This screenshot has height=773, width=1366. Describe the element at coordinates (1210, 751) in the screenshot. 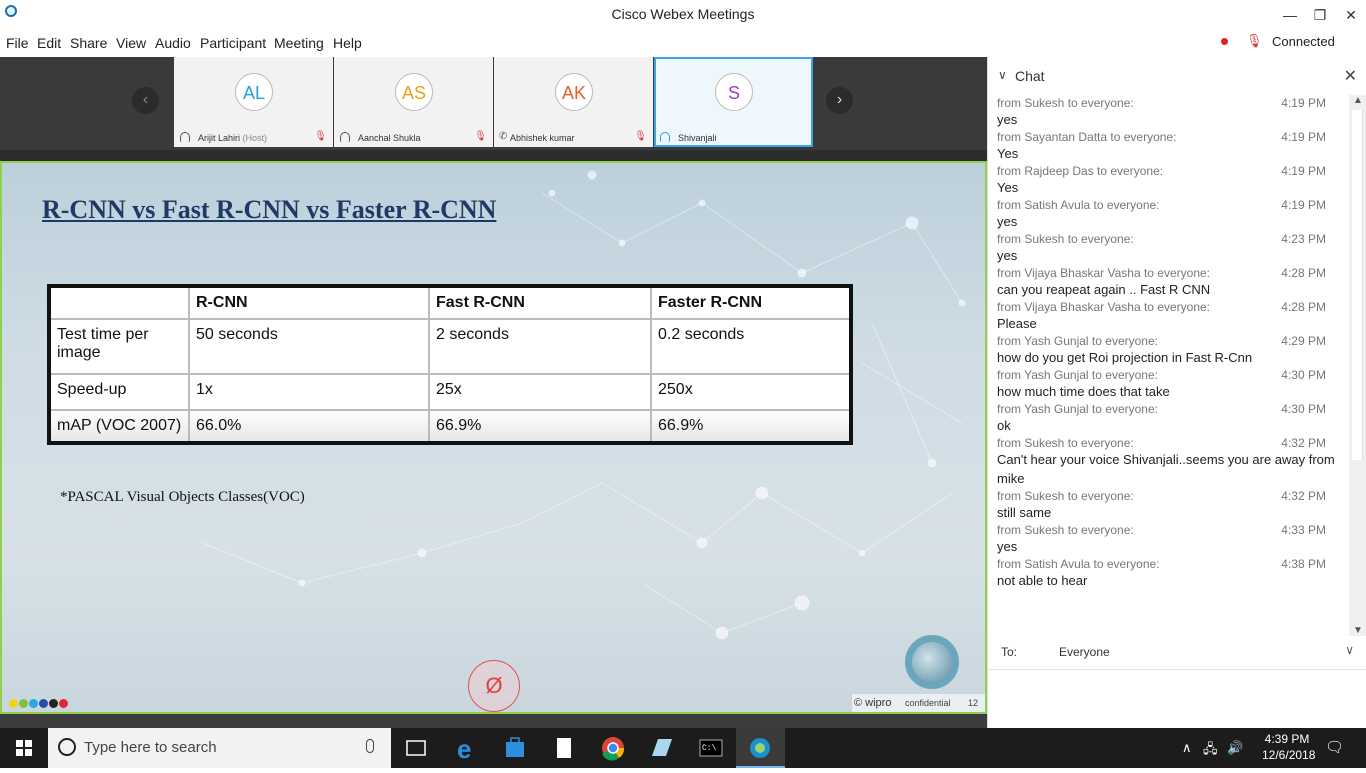

I see `network-icon: 🖧` at that location.